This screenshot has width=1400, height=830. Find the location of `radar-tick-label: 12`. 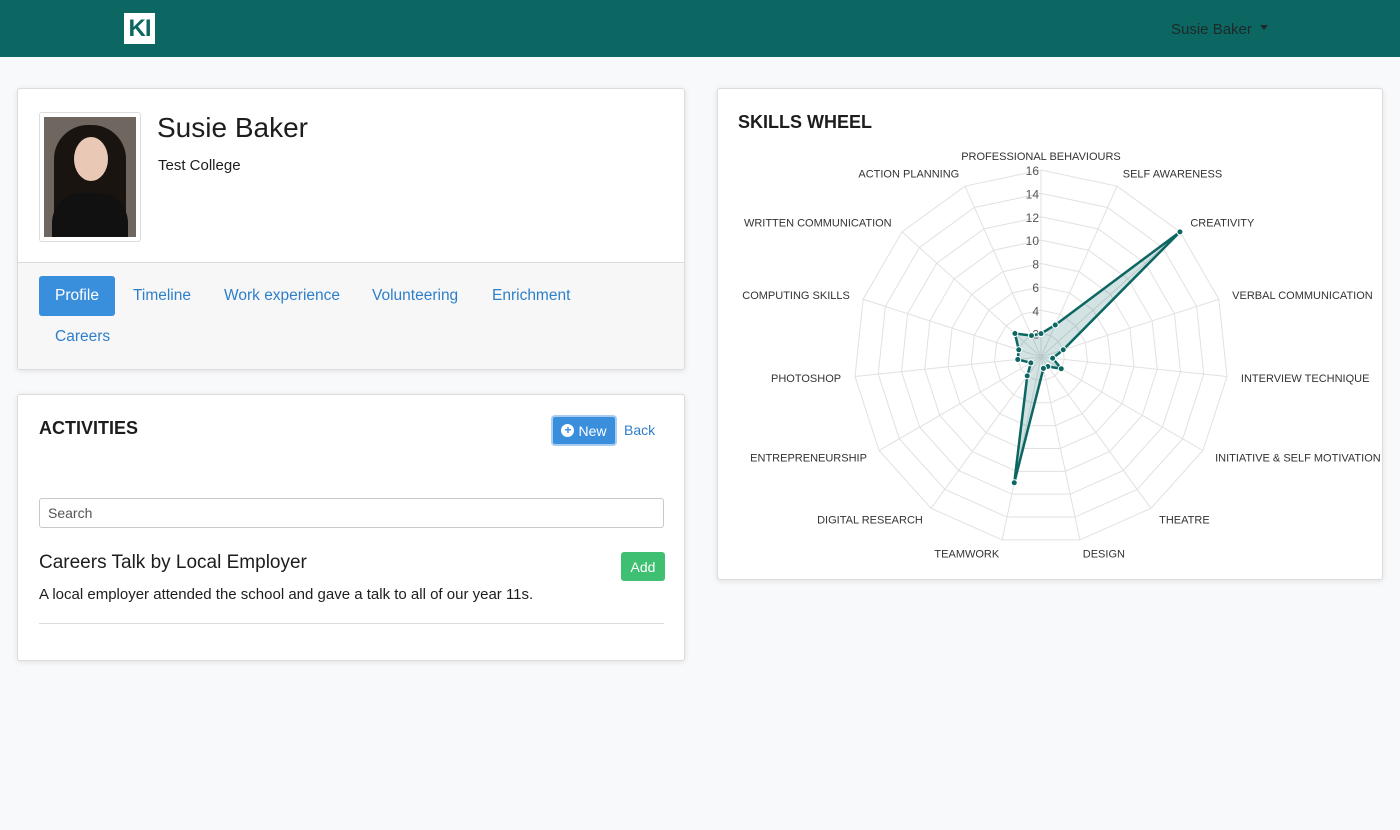

radar-tick-label: 12 is located at coordinates (1033, 218).